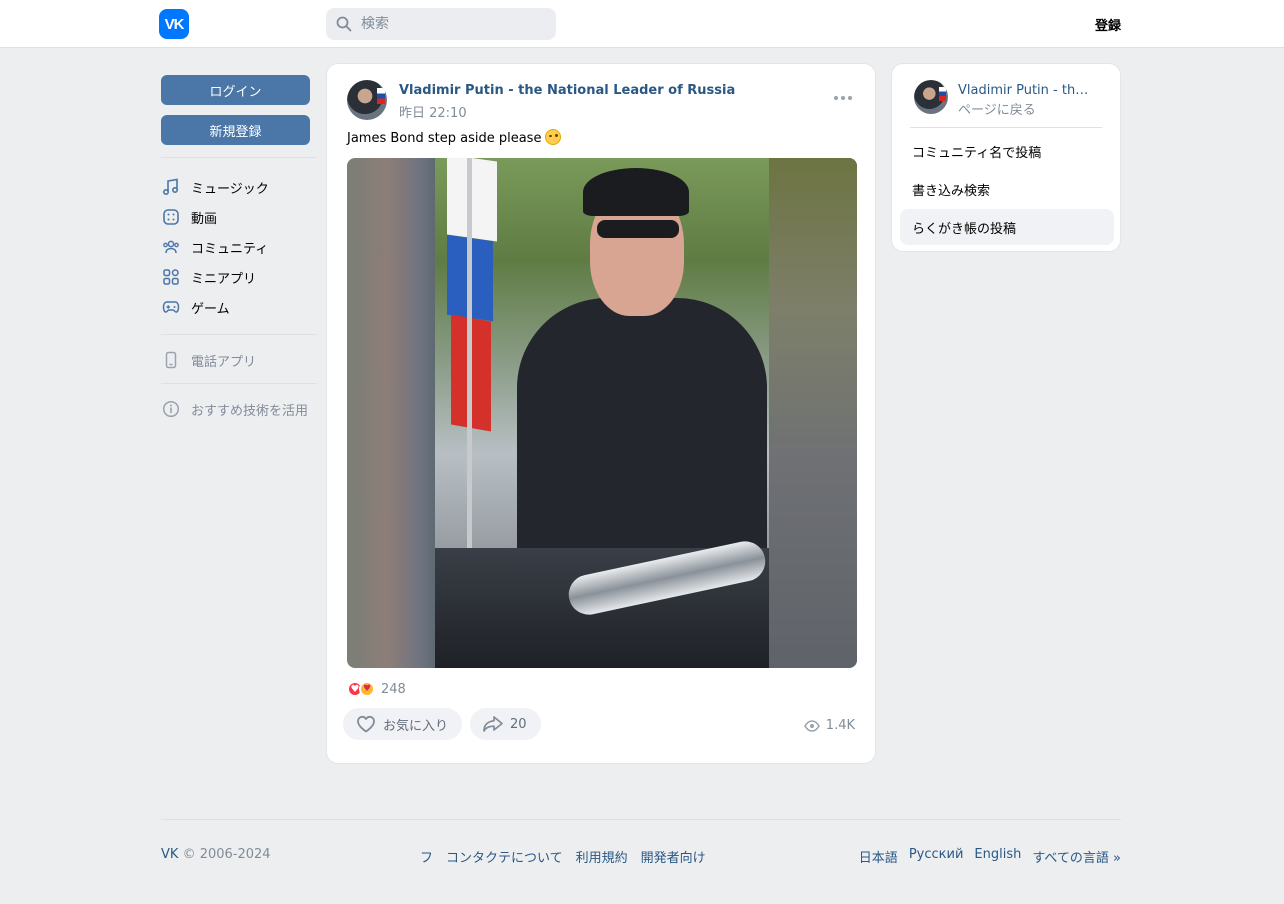  What do you see at coordinates (169, 854) in the screenshot?
I see `footer-vk-link: VK` at bounding box center [169, 854].